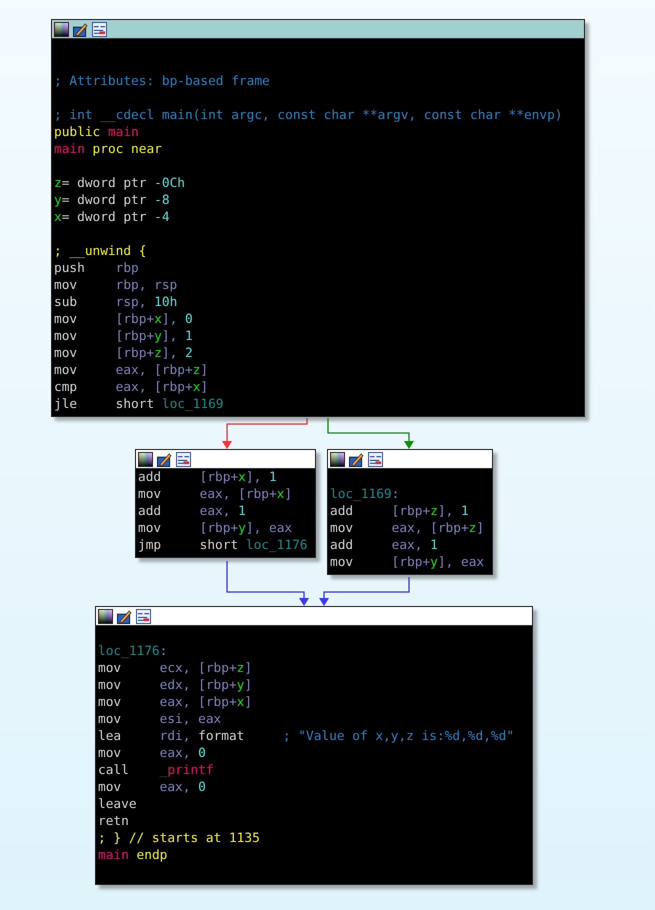  I want to click on code-line: mov [rbp+x], 0, so click(124, 319).